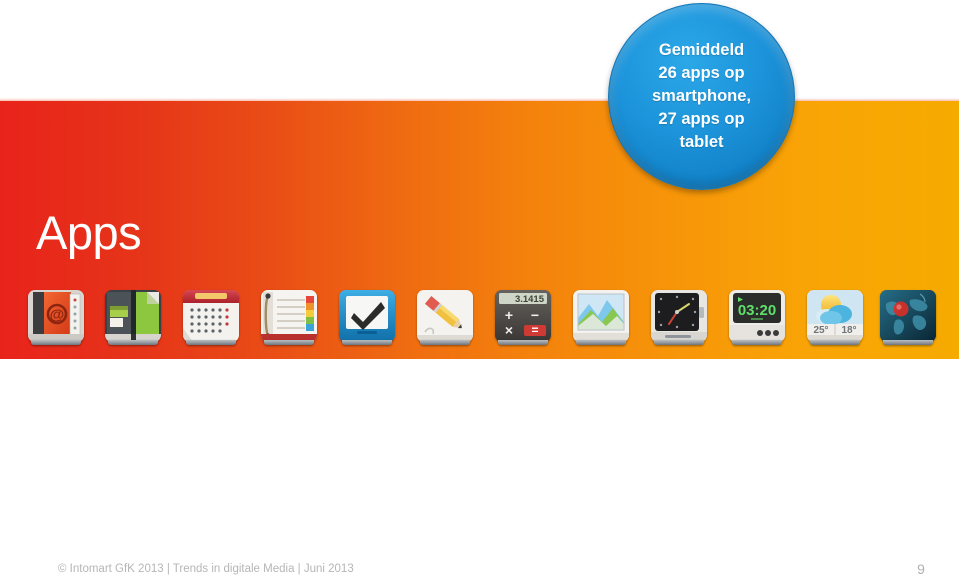 This screenshot has width=959, height=581. Describe the element at coordinates (445, 342) in the screenshot. I see `draw-icon-stand` at that location.